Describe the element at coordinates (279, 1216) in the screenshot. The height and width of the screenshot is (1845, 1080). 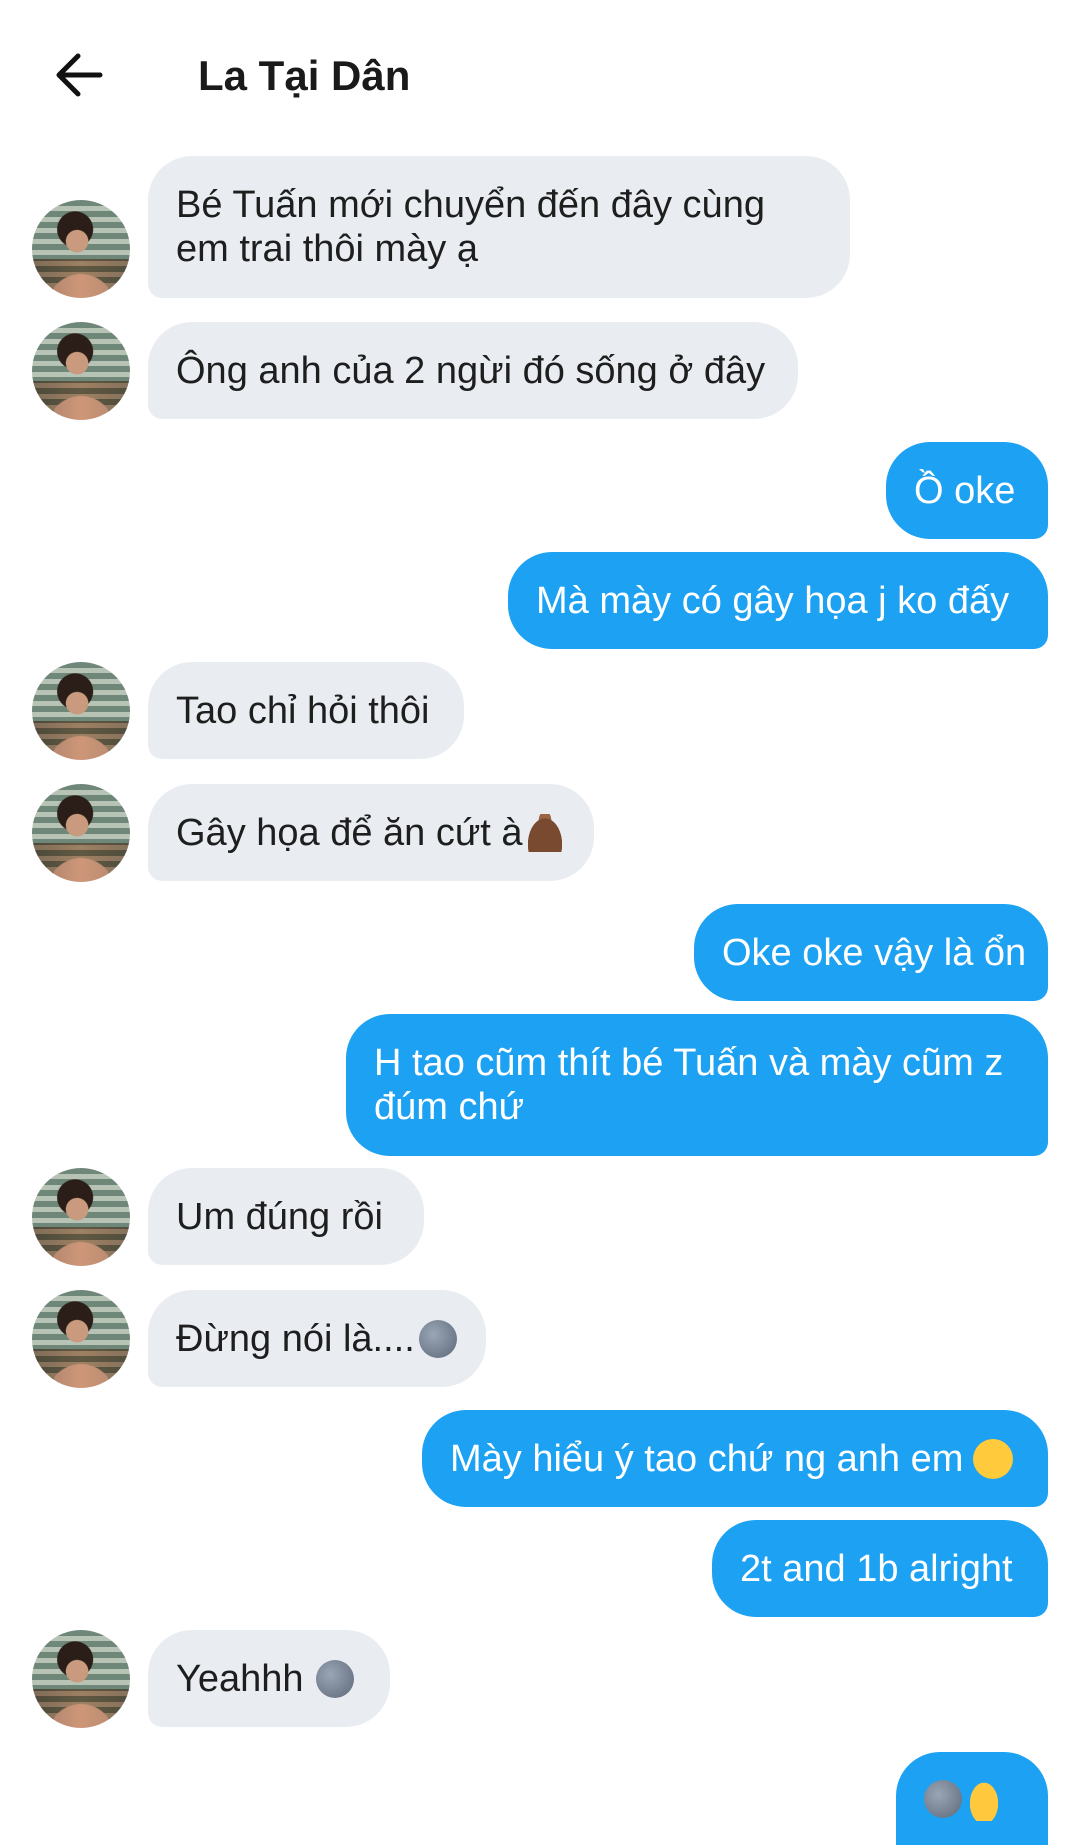
I see `message-text: Um đúng rồi` at that location.